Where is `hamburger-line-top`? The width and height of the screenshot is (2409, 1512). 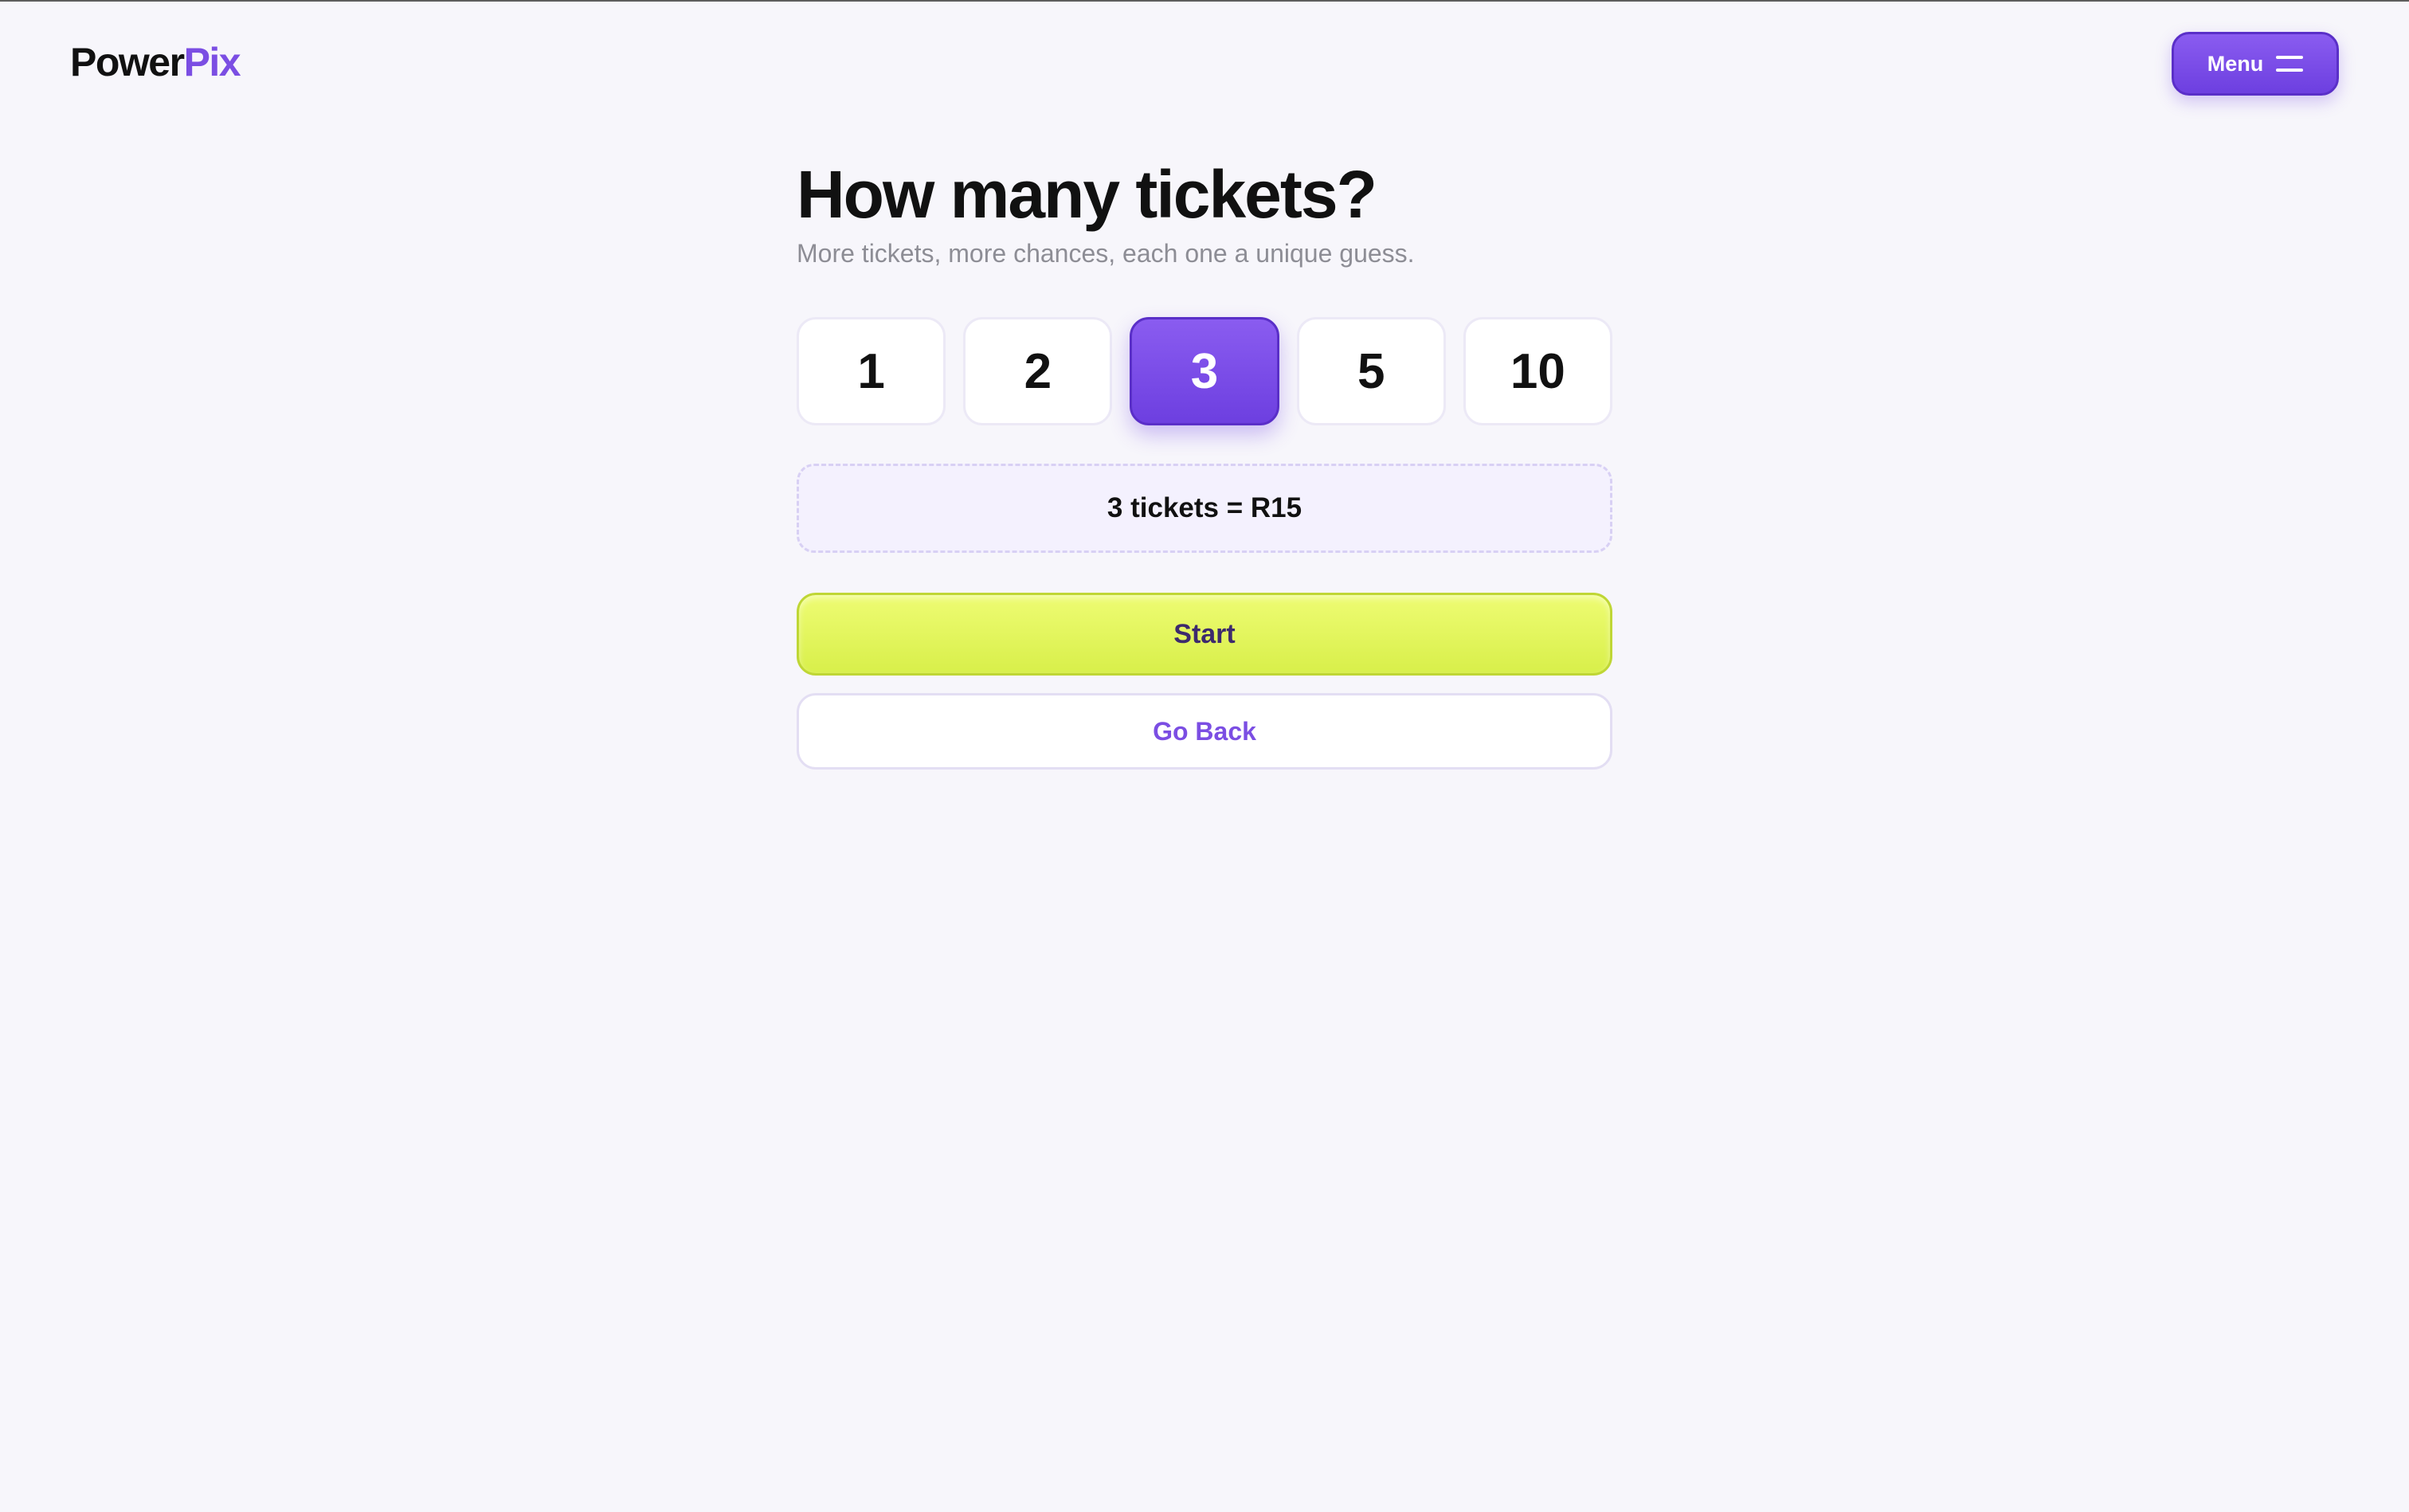 hamburger-line-top is located at coordinates (2290, 58).